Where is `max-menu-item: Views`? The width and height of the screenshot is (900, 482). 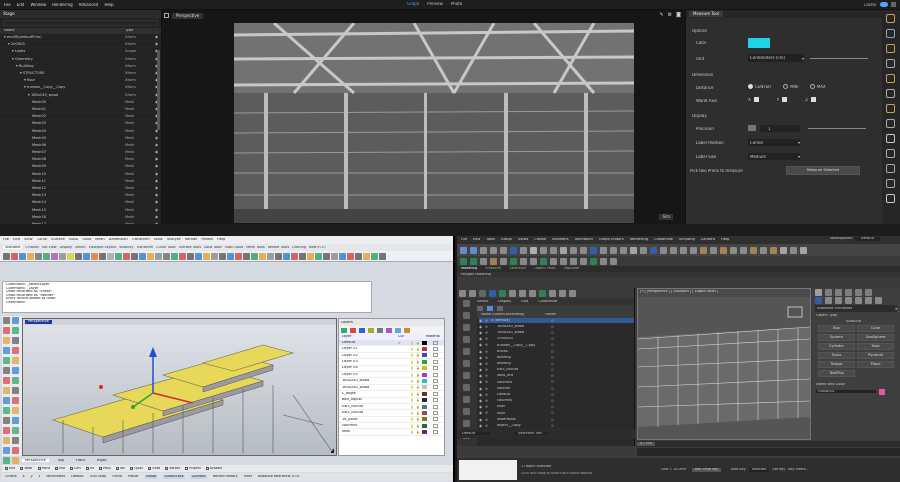
max-menu-item: Views is located at coordinates (523, 240).